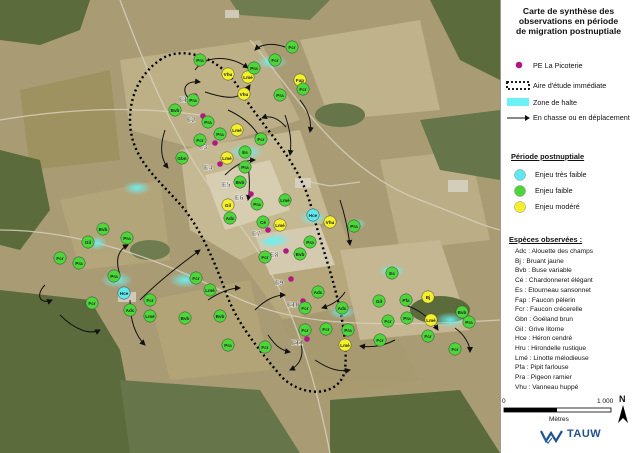  What do you see at coordinates (228, 74) in the screenshot?
I see `observation-code: Vhu` at bounding box center [228, 74].